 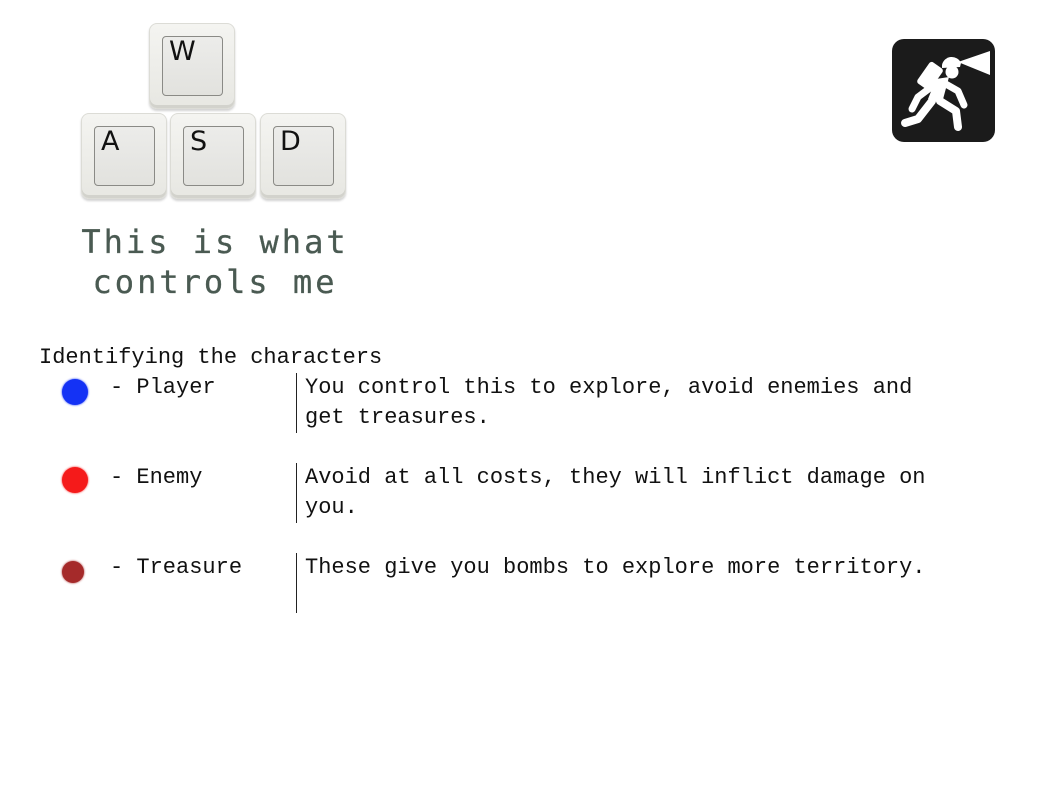 What do you see at coordinates (73, 572) in the screenshot?
I see `treasure-dot-icon` at bounding box center [73, 572].